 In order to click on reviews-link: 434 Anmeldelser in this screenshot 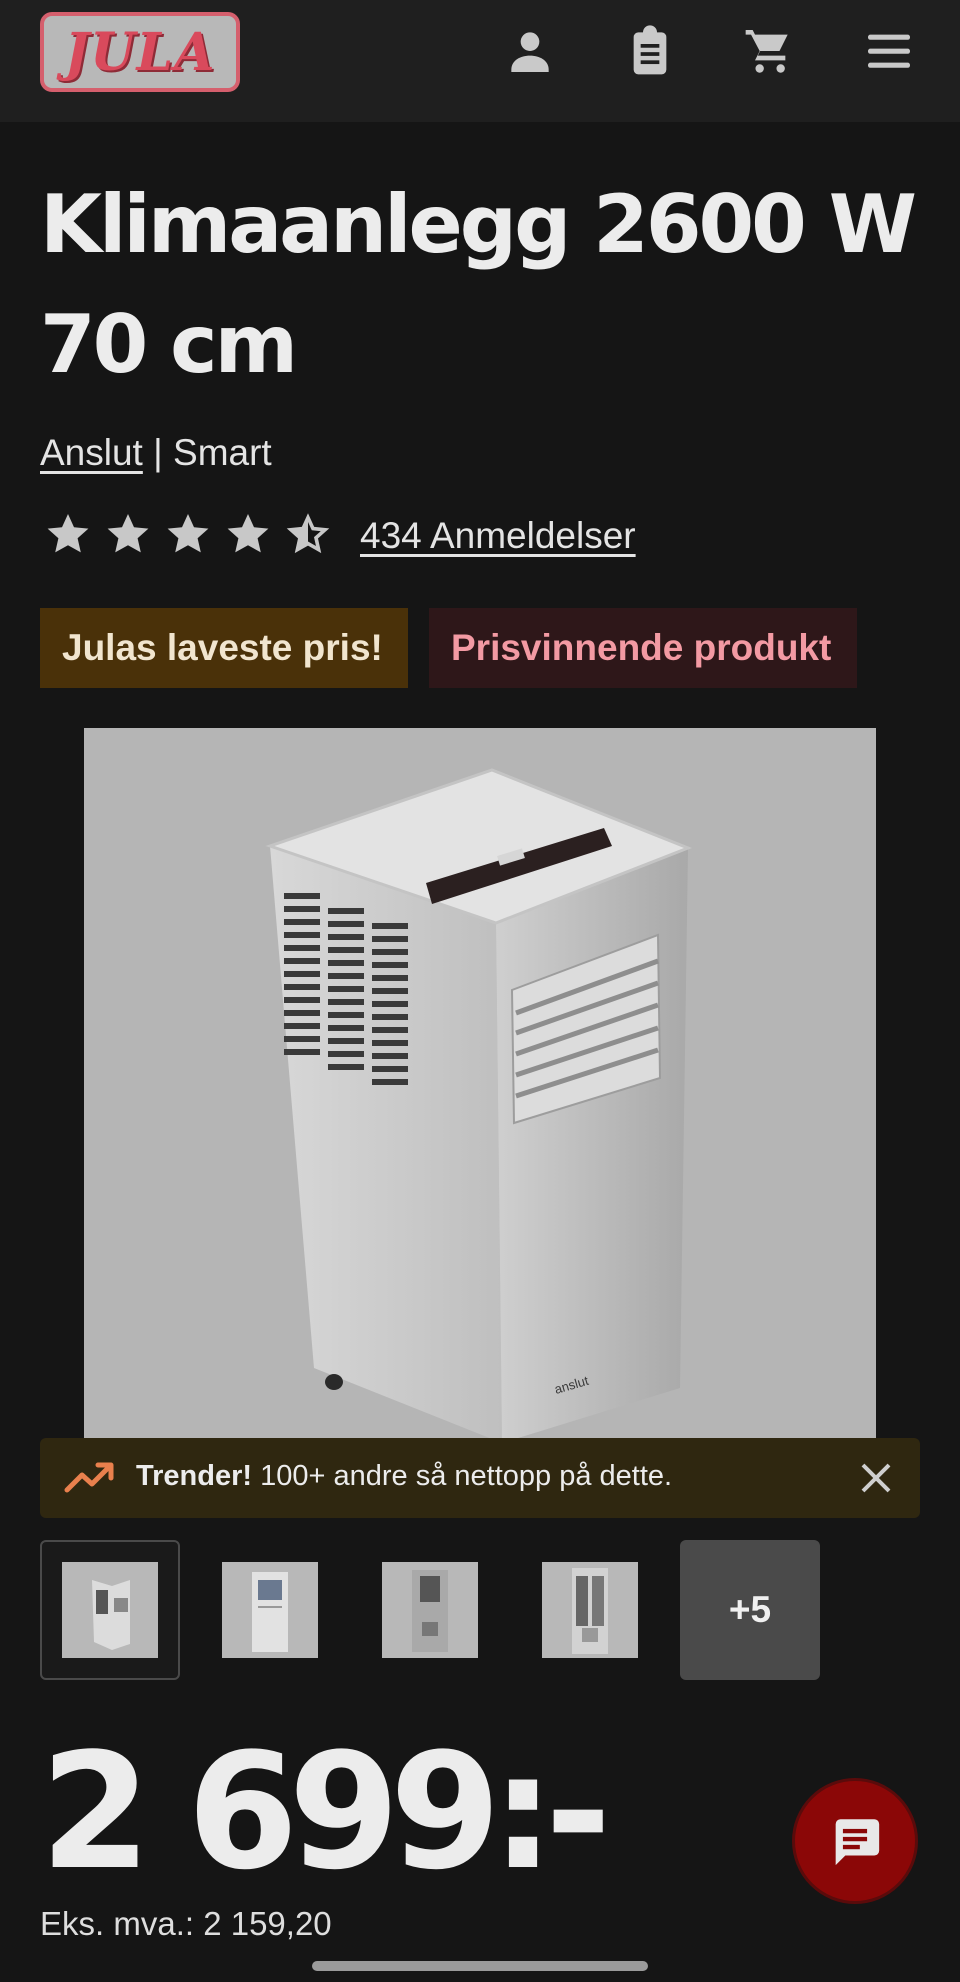, I will do `click(498, 536)`.